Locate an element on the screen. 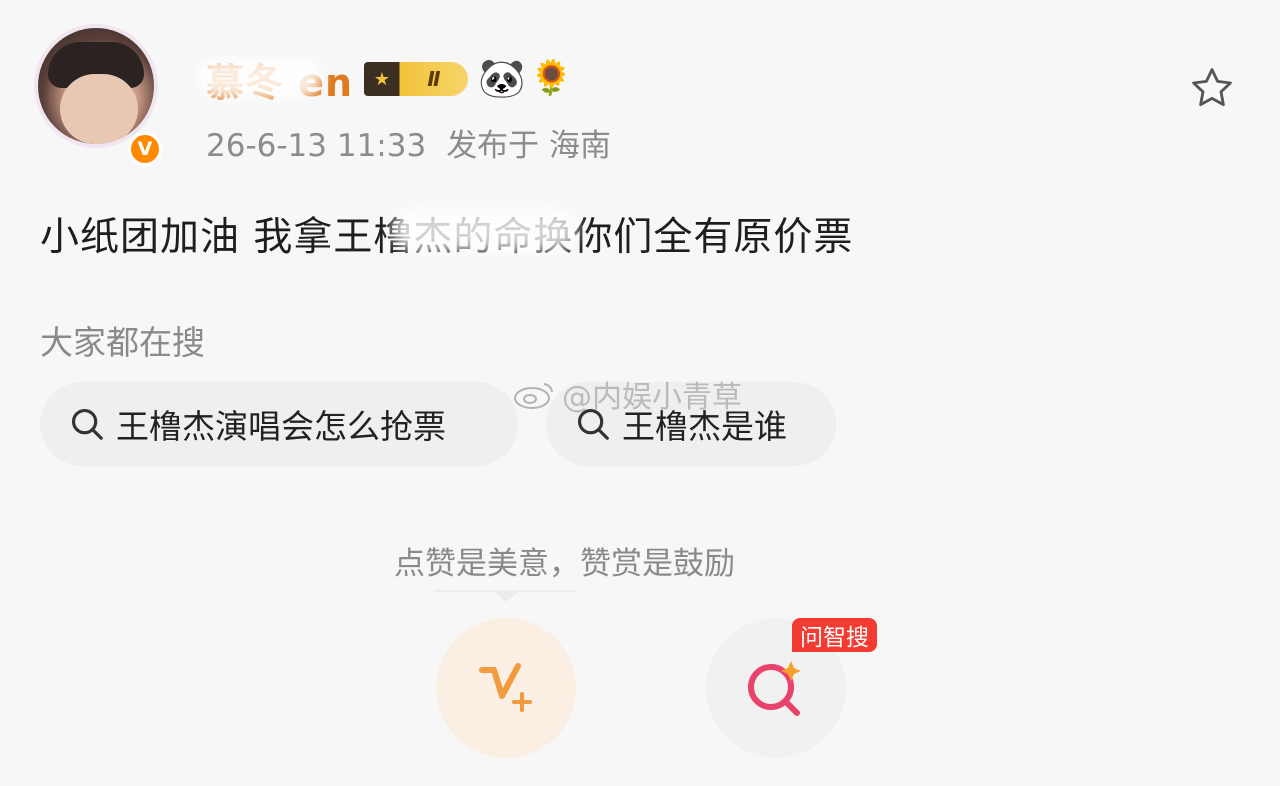 This screenshot has width=1280, height=786. ai-search-tag: 问智搜 is located at coordinates (834, 635).